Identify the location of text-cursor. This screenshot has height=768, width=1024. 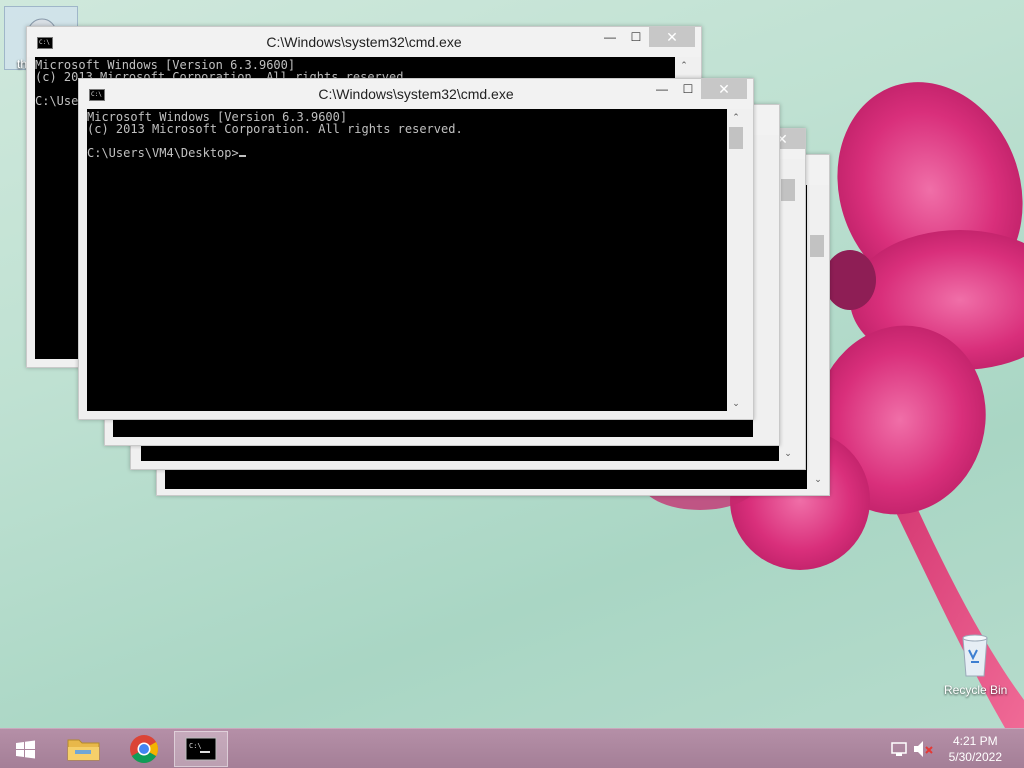
(242, 152).